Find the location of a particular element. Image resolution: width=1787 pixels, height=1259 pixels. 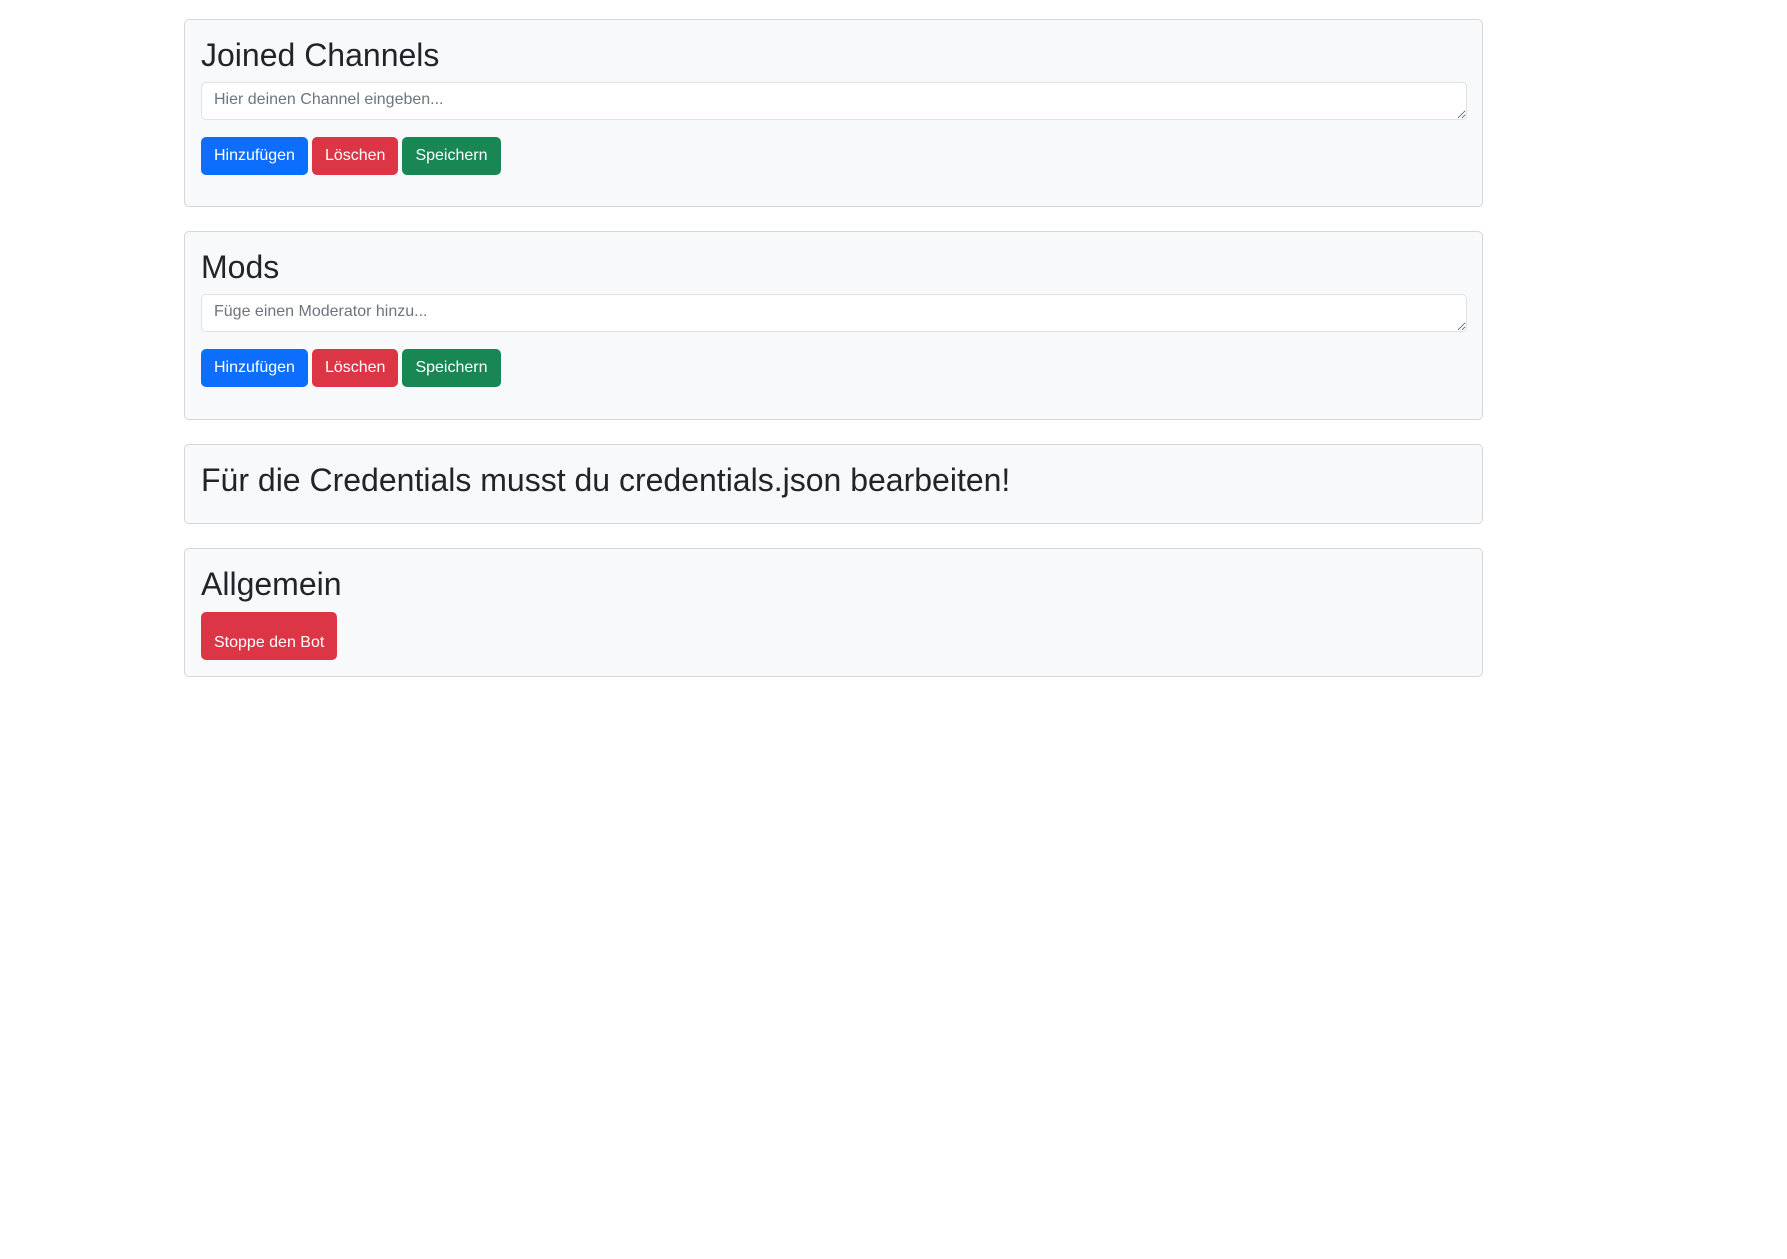

general-title: Allgemein is located at coordinates (271, 584).